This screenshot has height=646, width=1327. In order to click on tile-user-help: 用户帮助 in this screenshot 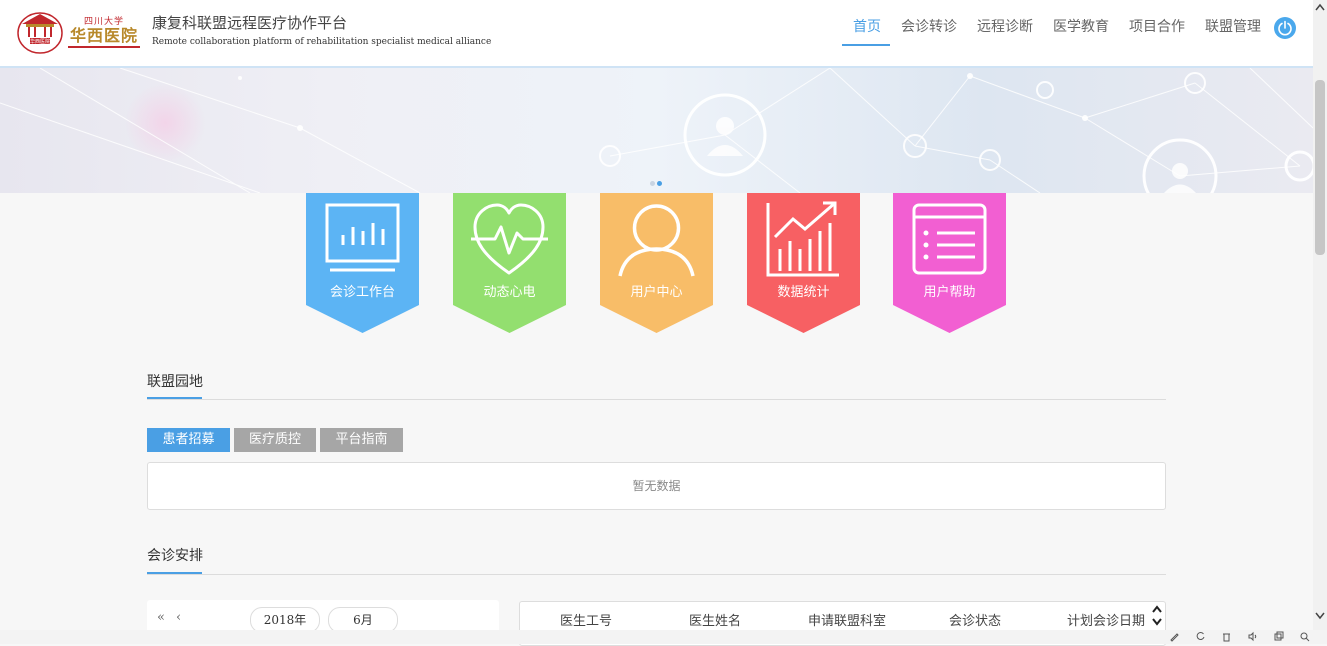, I will do `click(949, 263)`.